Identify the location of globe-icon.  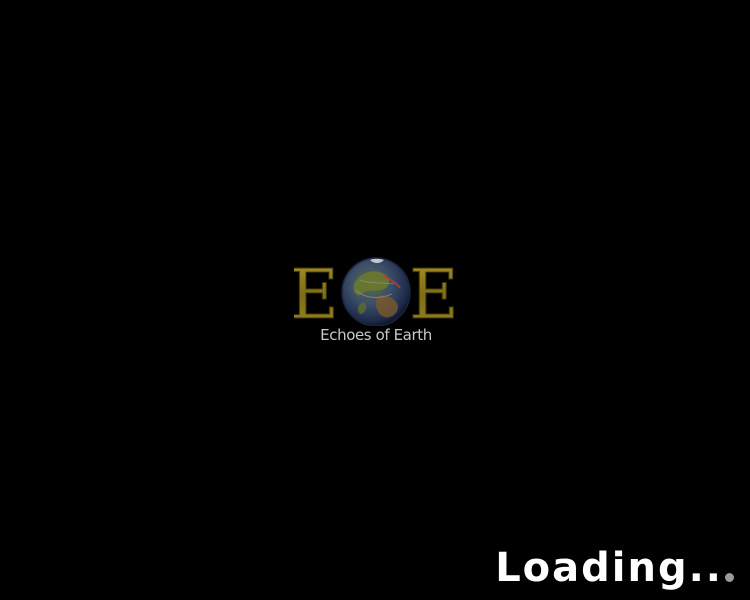
(376, 291).